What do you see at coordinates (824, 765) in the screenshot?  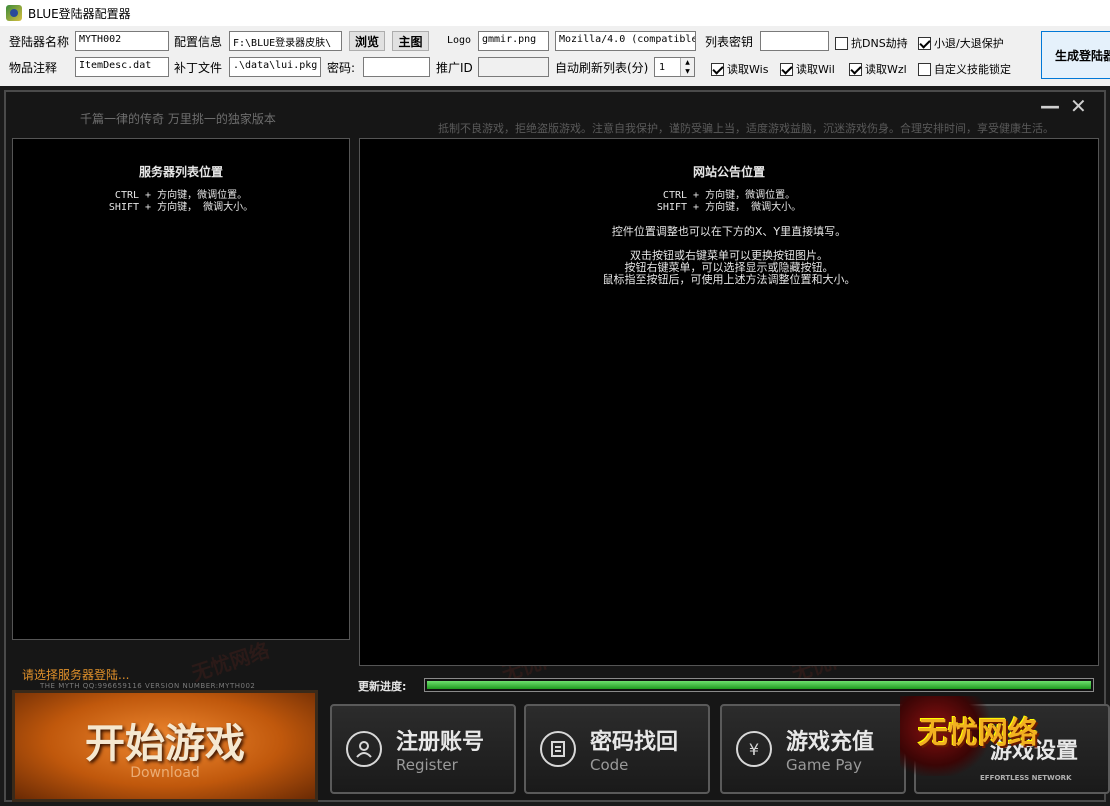 I see `recharge-sublabel: Game Pay` at bounding box center [824, 765].